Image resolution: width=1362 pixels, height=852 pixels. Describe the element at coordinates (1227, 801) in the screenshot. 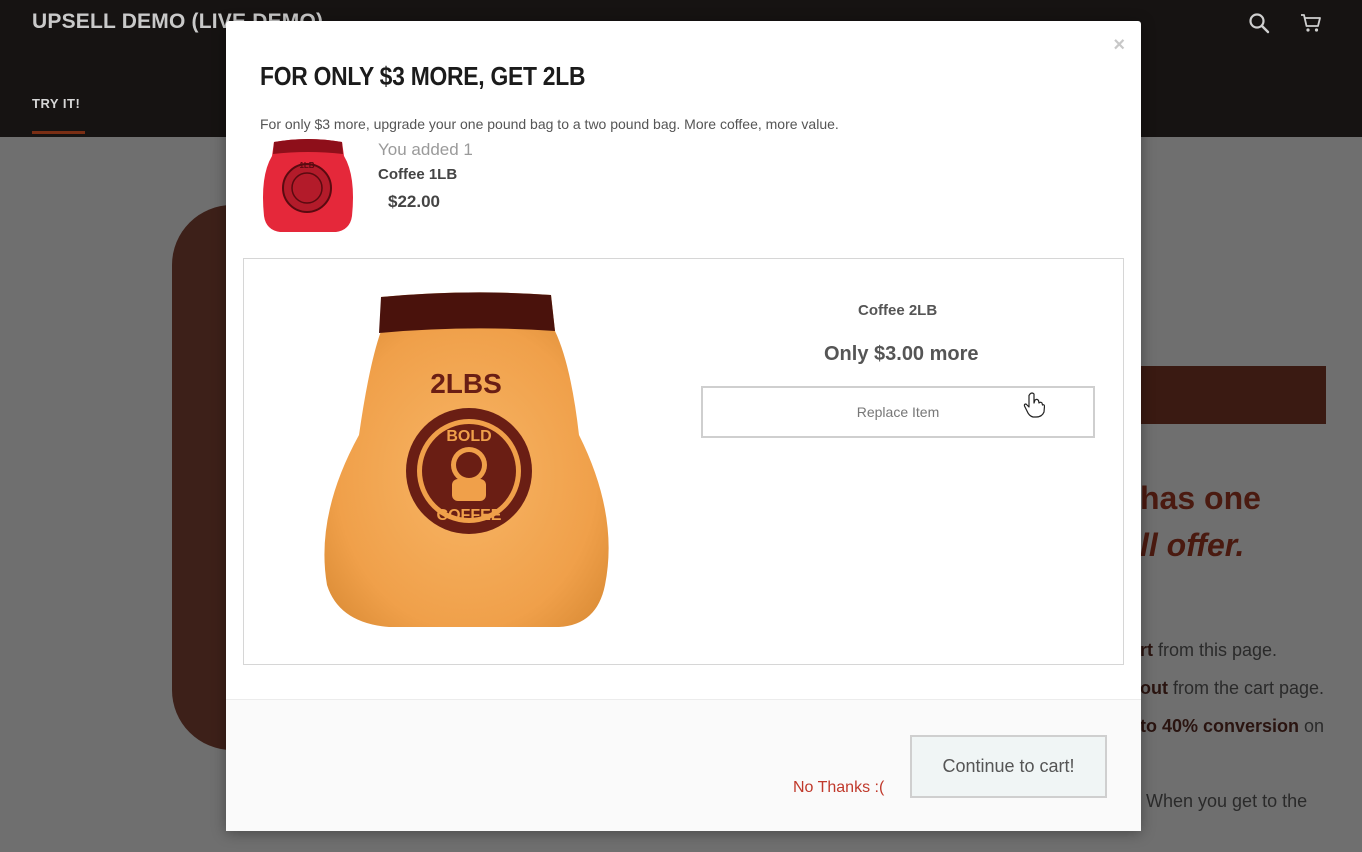

I see `bg-text-line-4: When you get to the` at that location.